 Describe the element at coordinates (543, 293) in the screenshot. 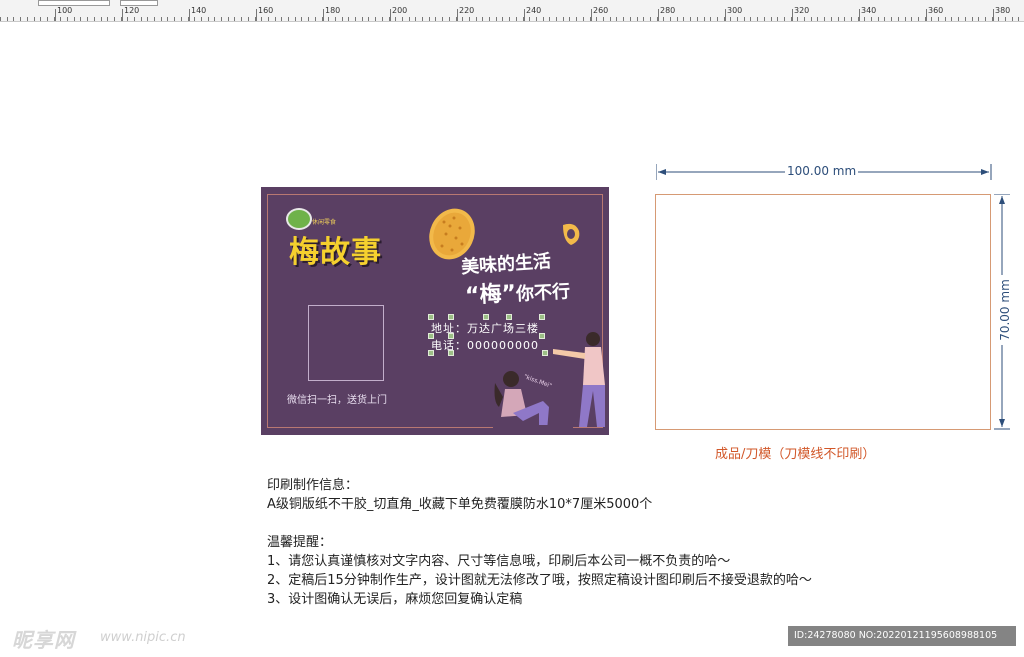

I see `slogan-rest: 你不行` at that location.